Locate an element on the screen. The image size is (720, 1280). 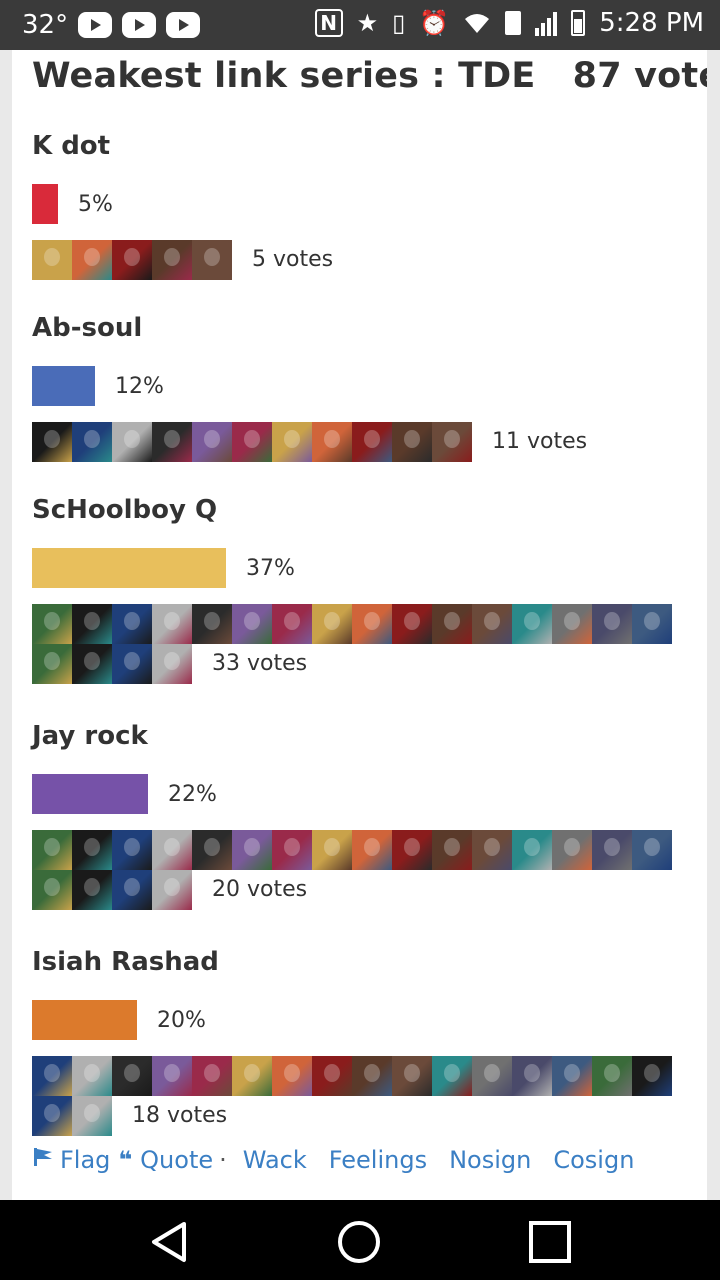
option-name: ScHoolboy Q is located at coordinates (125, 510).